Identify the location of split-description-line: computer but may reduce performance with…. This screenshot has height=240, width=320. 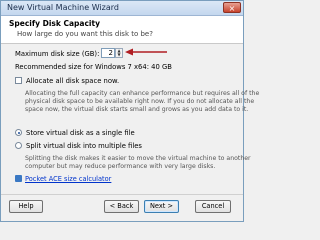
(120, 166).